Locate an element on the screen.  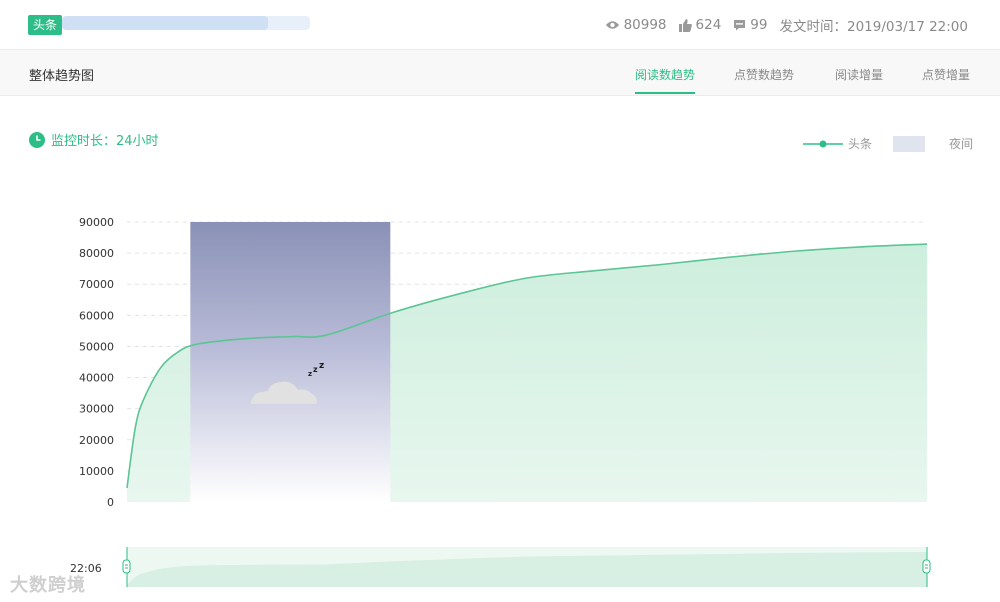
slider-right-handle is located at coordinates (926, 566).